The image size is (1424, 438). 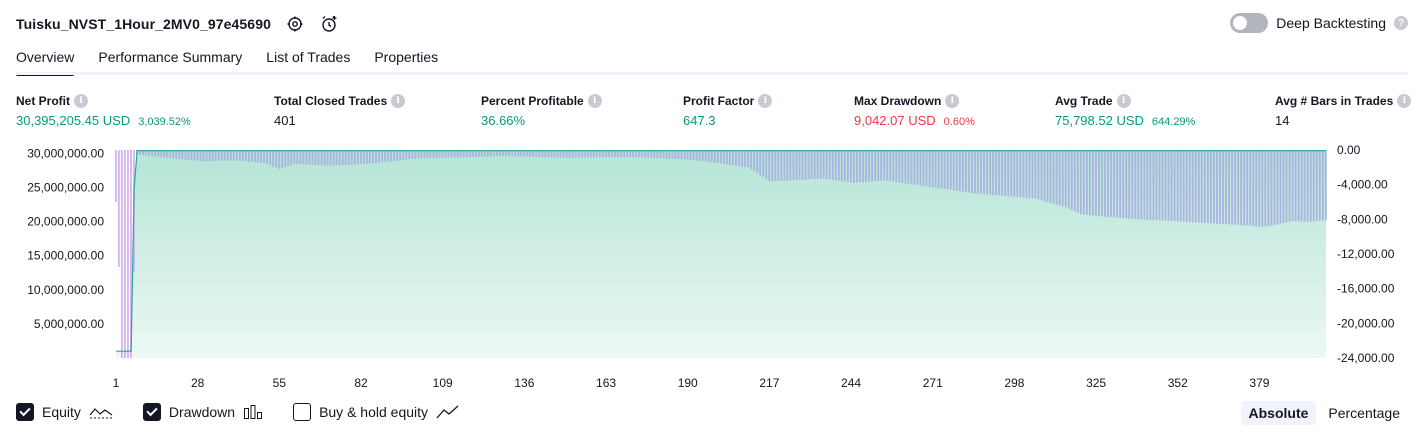 I want to click on line-chart-icon, so click(x=447, y=412).